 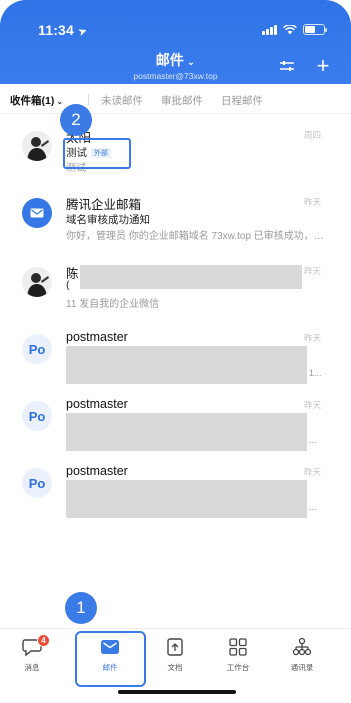 What do you see at coordinates (68, 285) in the screenshot?
I see `mail-subject: (` at bounding box center [68, 285].